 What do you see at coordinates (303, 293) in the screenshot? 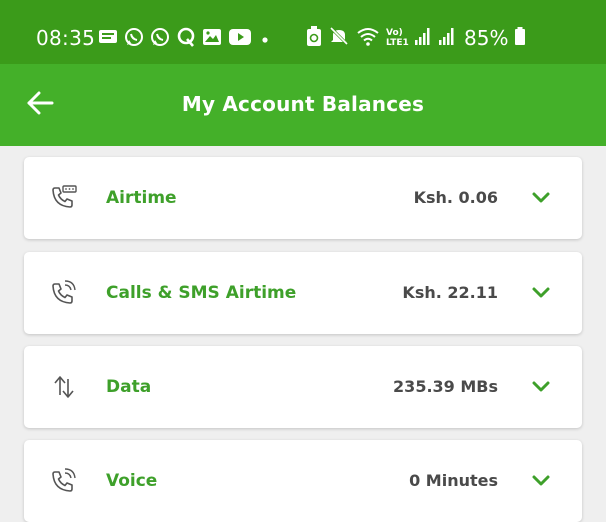
I see `balance-card-calls-sms: Calls & SMS Airtime Ksh. 22.11` at bounding box center [303, 293].